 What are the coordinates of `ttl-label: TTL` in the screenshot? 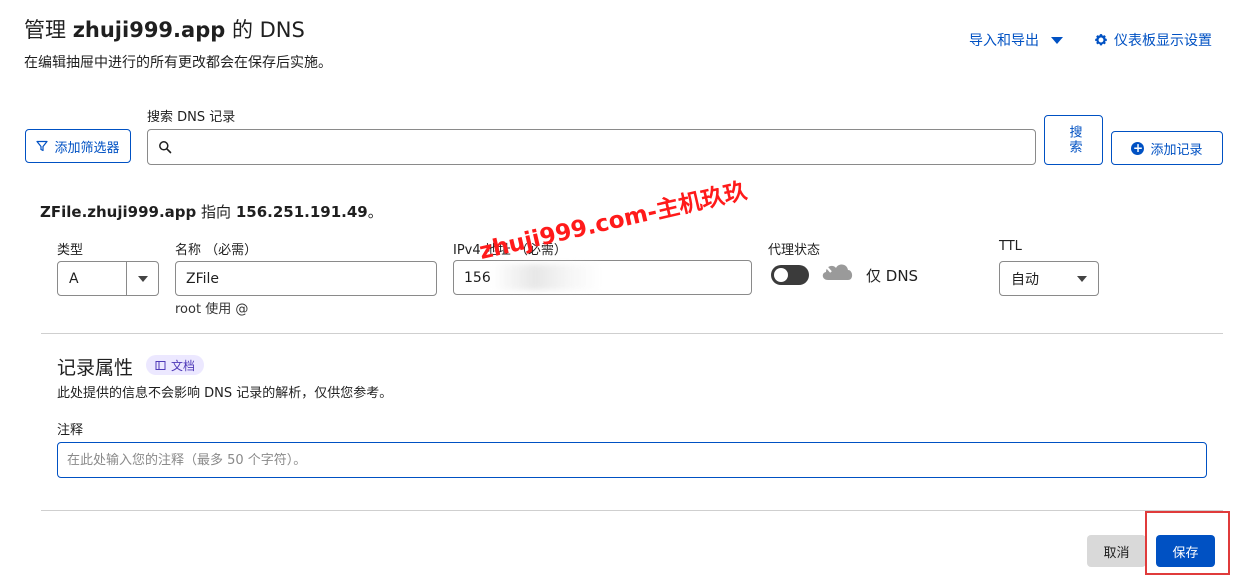 It's located at (1010, 246).